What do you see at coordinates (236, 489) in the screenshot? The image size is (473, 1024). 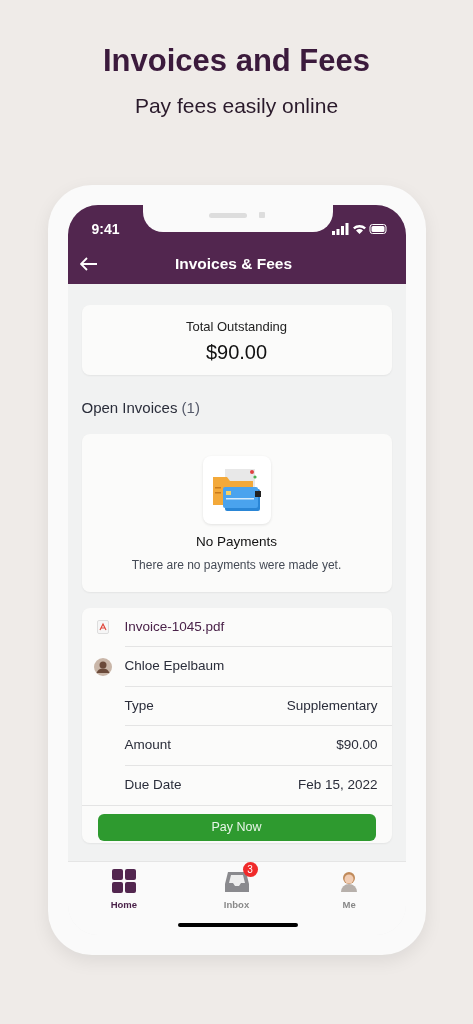 I see `folder-card-icon` at bounding box center [236, 489].